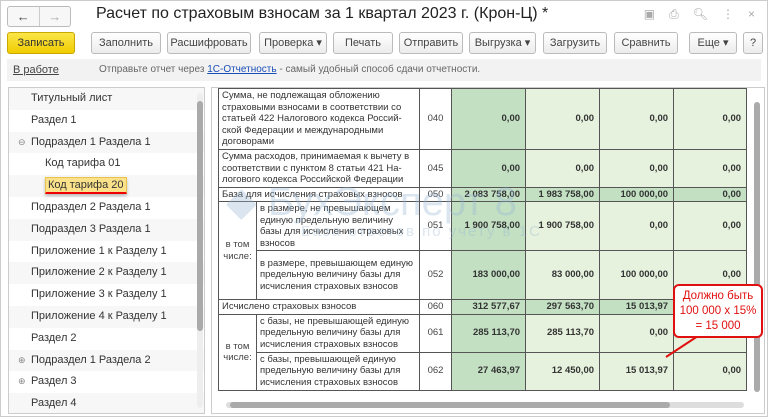  I want to click on annotation-callout: Должно быть 100 000 х 15% = 15 000, so click(718, 311).